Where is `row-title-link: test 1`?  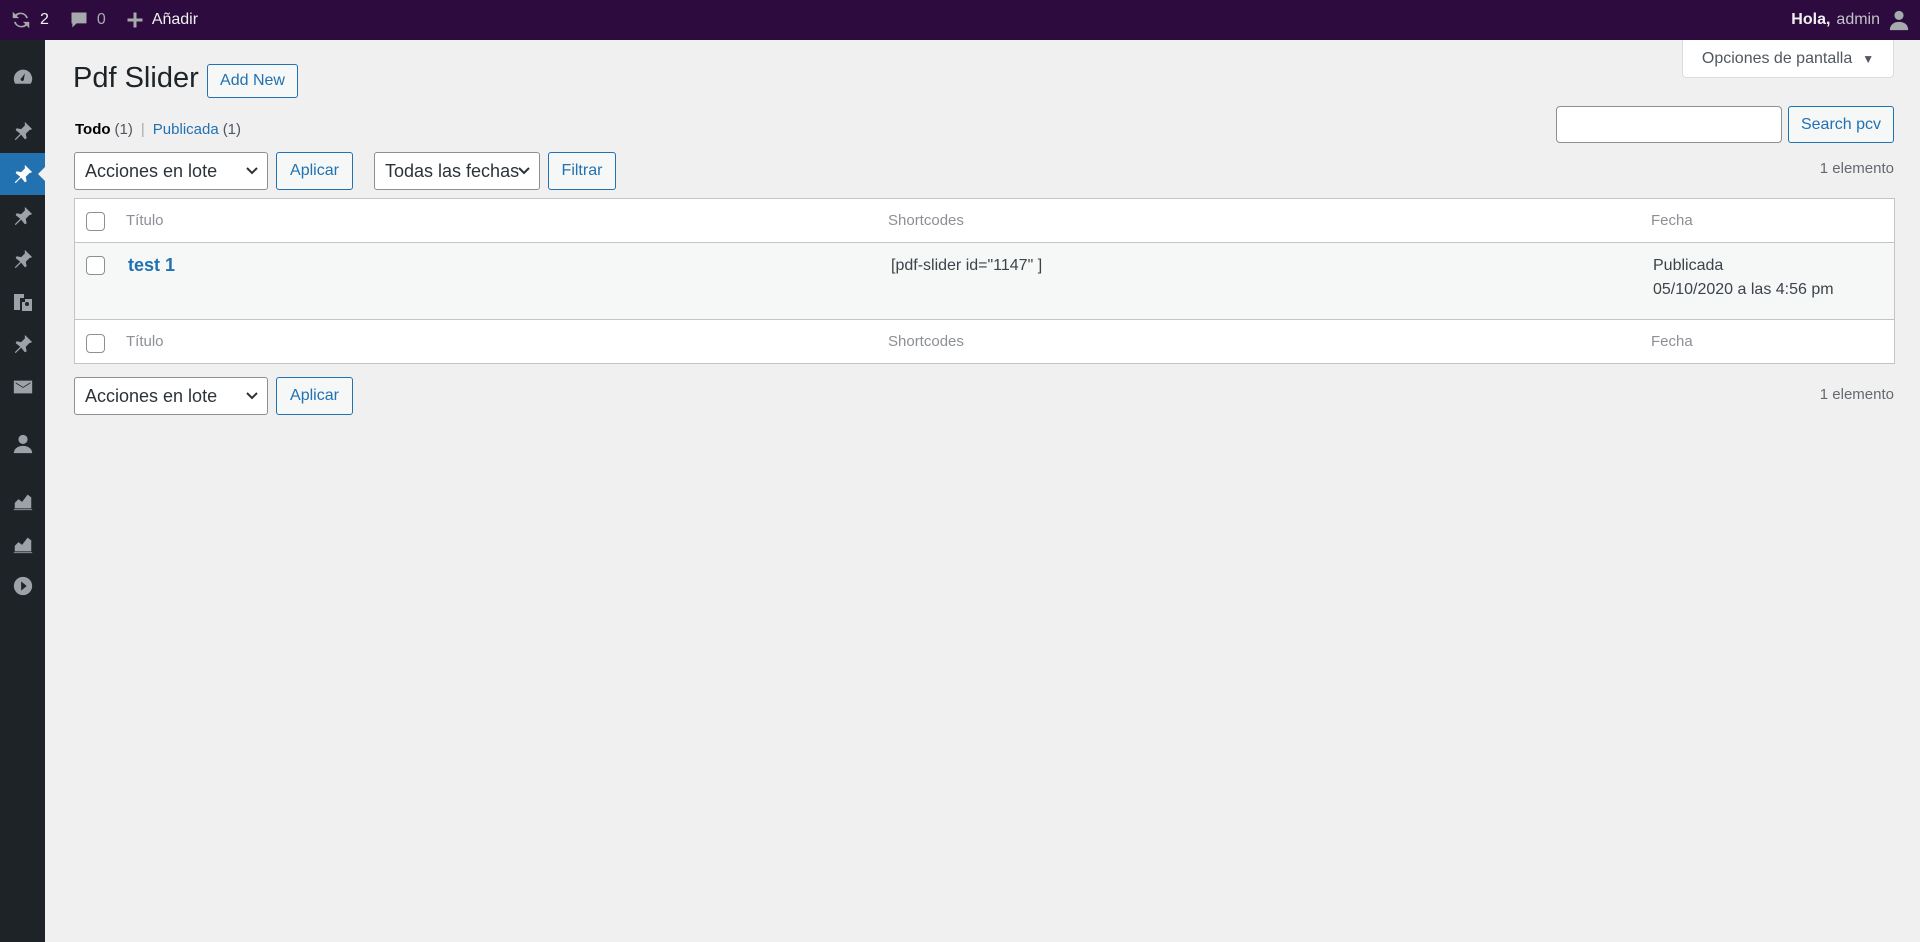 row-title-link: test 1 is located at coordinates (151, 265).